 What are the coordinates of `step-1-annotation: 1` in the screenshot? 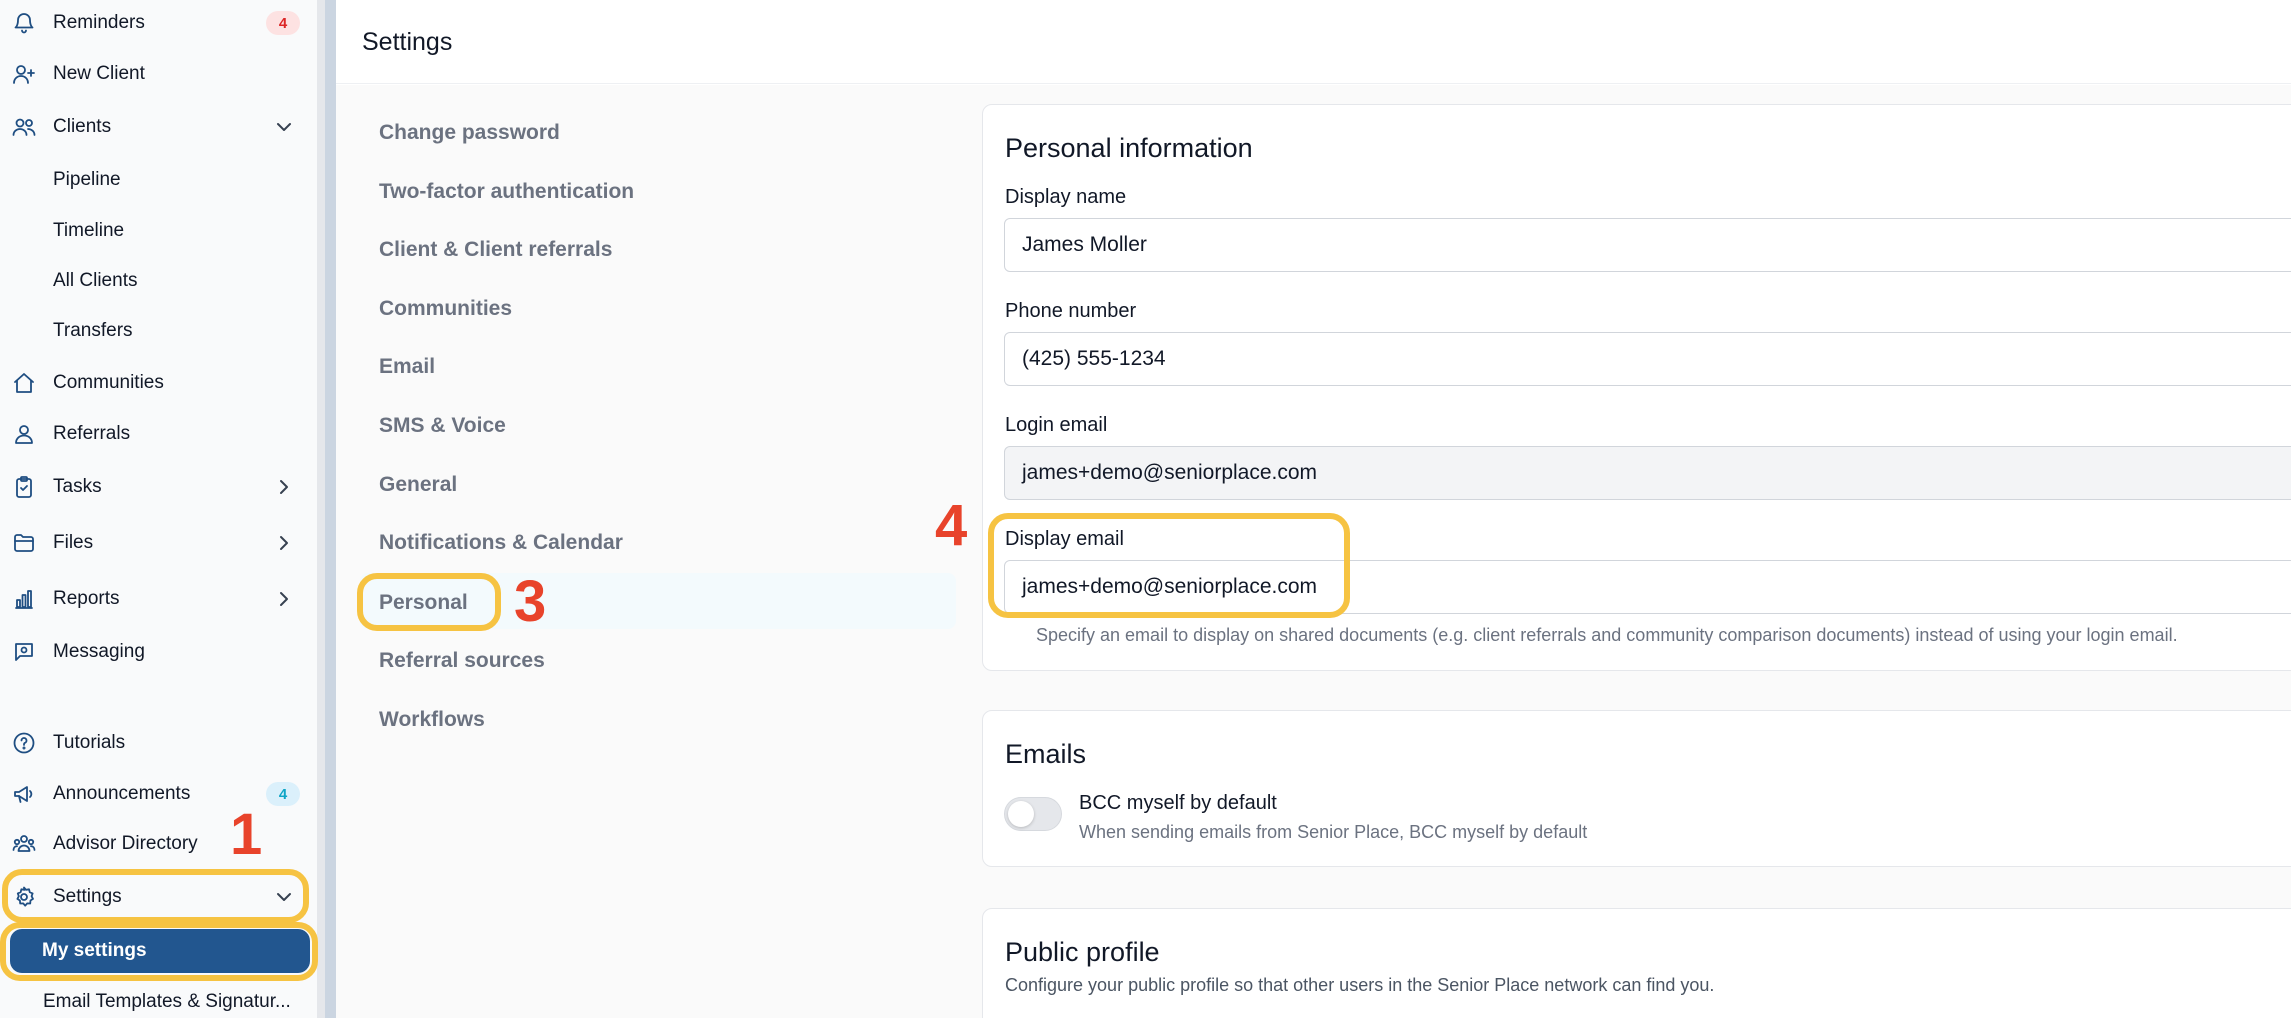 It's located at (246, 834).